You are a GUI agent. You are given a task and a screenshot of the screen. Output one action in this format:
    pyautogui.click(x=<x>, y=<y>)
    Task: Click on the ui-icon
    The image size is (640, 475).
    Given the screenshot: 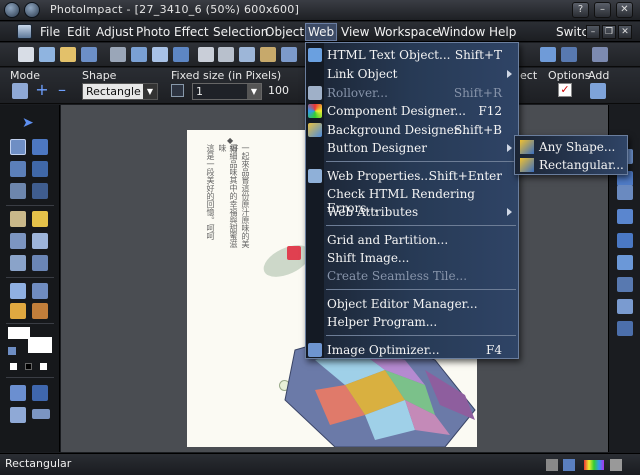 What is the action you would take?
    pyautogui.click(x=600, y=54)
    